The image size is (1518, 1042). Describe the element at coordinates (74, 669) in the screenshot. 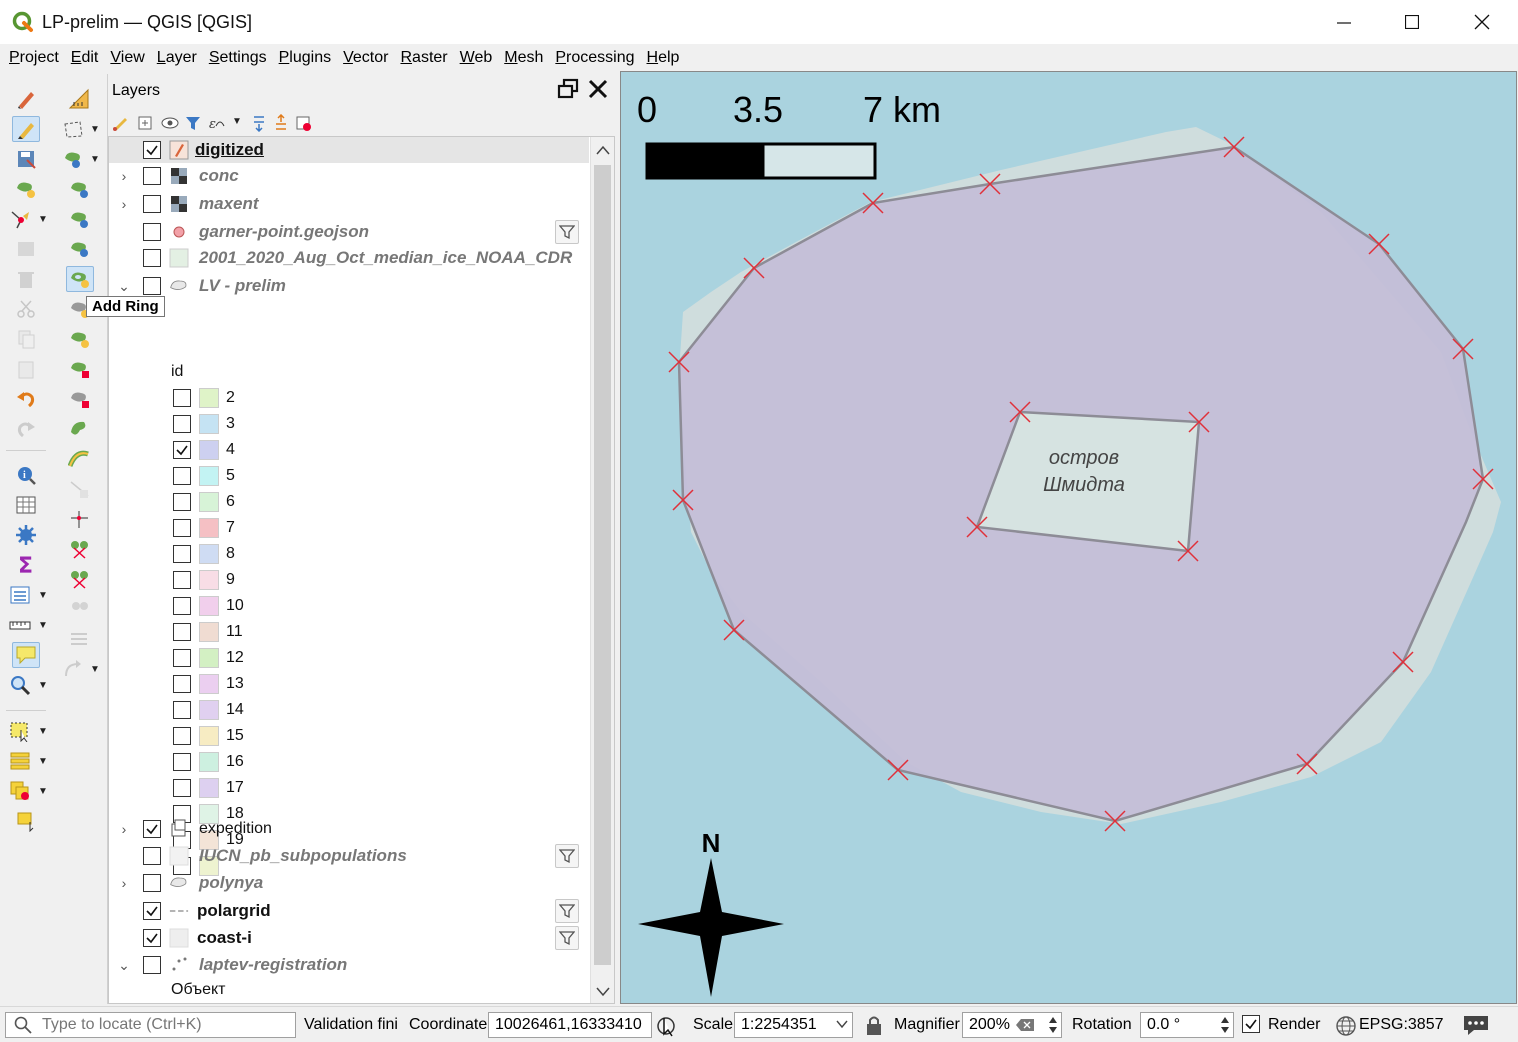

I see `trim-extend-button` at that location.